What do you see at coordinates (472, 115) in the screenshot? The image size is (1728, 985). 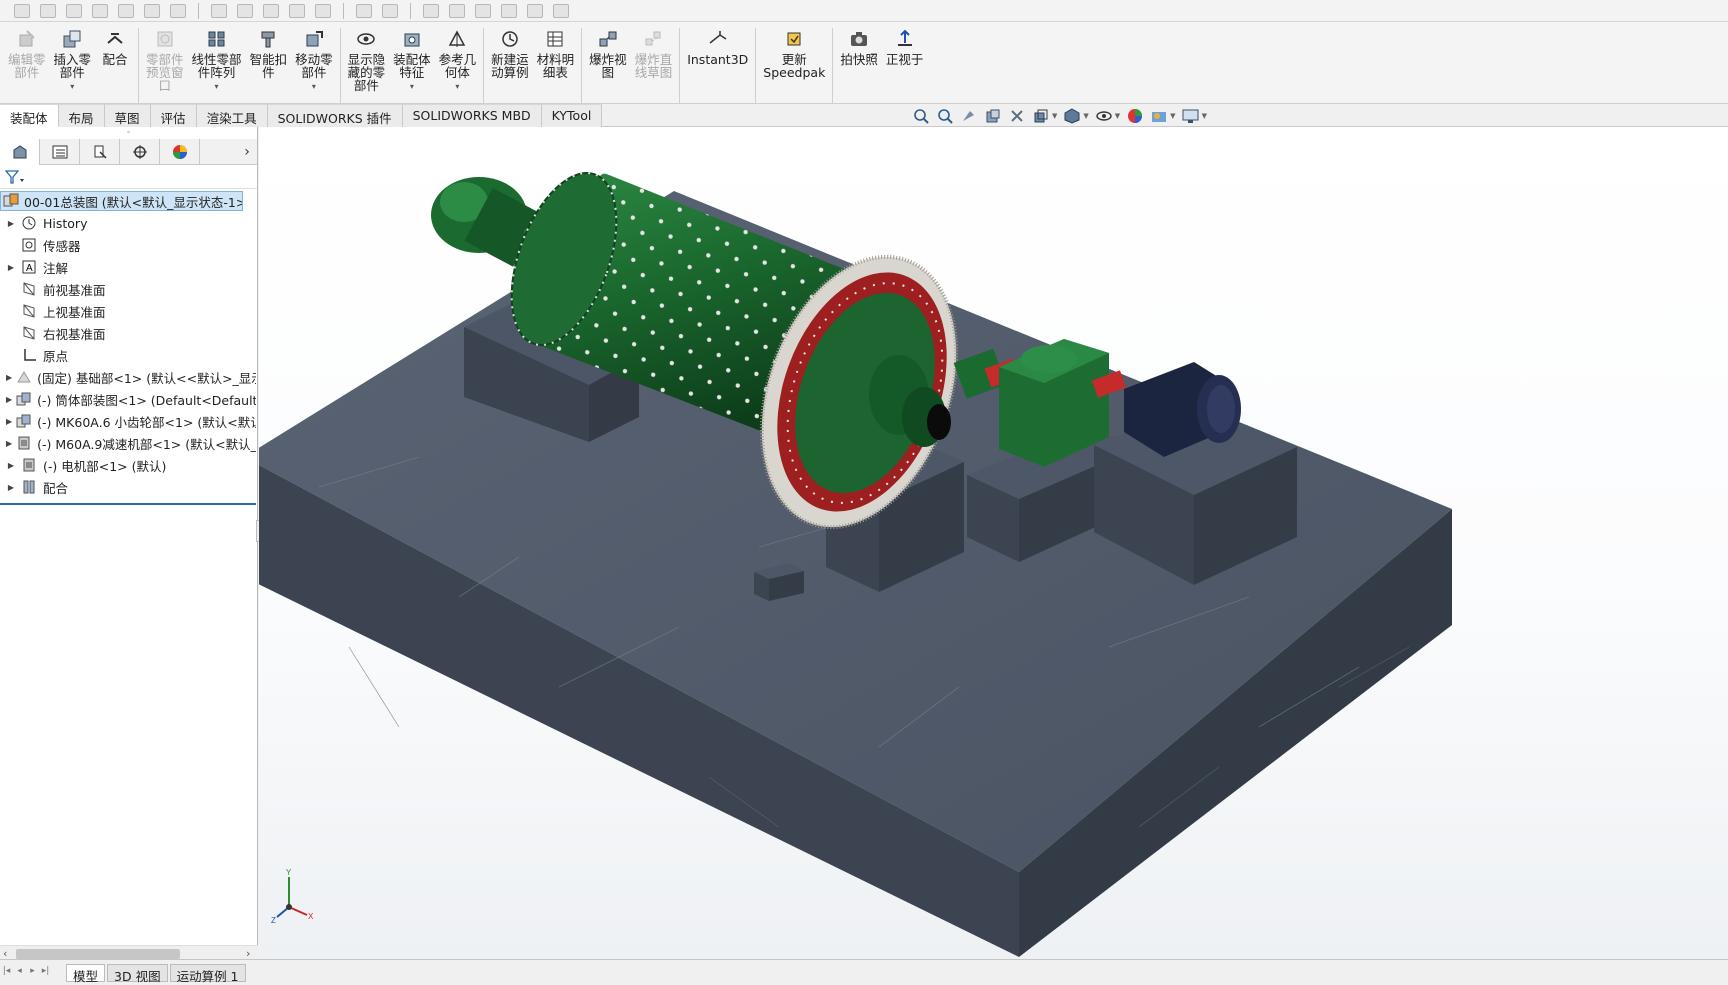 I see `tab-6: SOLIDWORKS MBD` at bounding box center [472, 115].